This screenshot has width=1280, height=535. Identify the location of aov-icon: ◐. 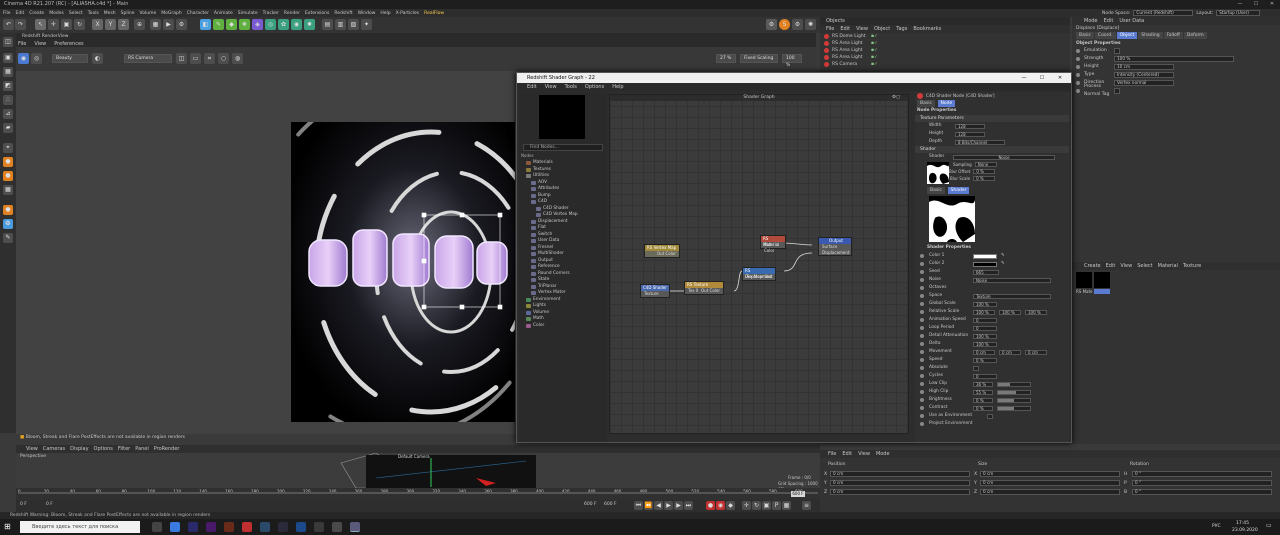
(97, 58).